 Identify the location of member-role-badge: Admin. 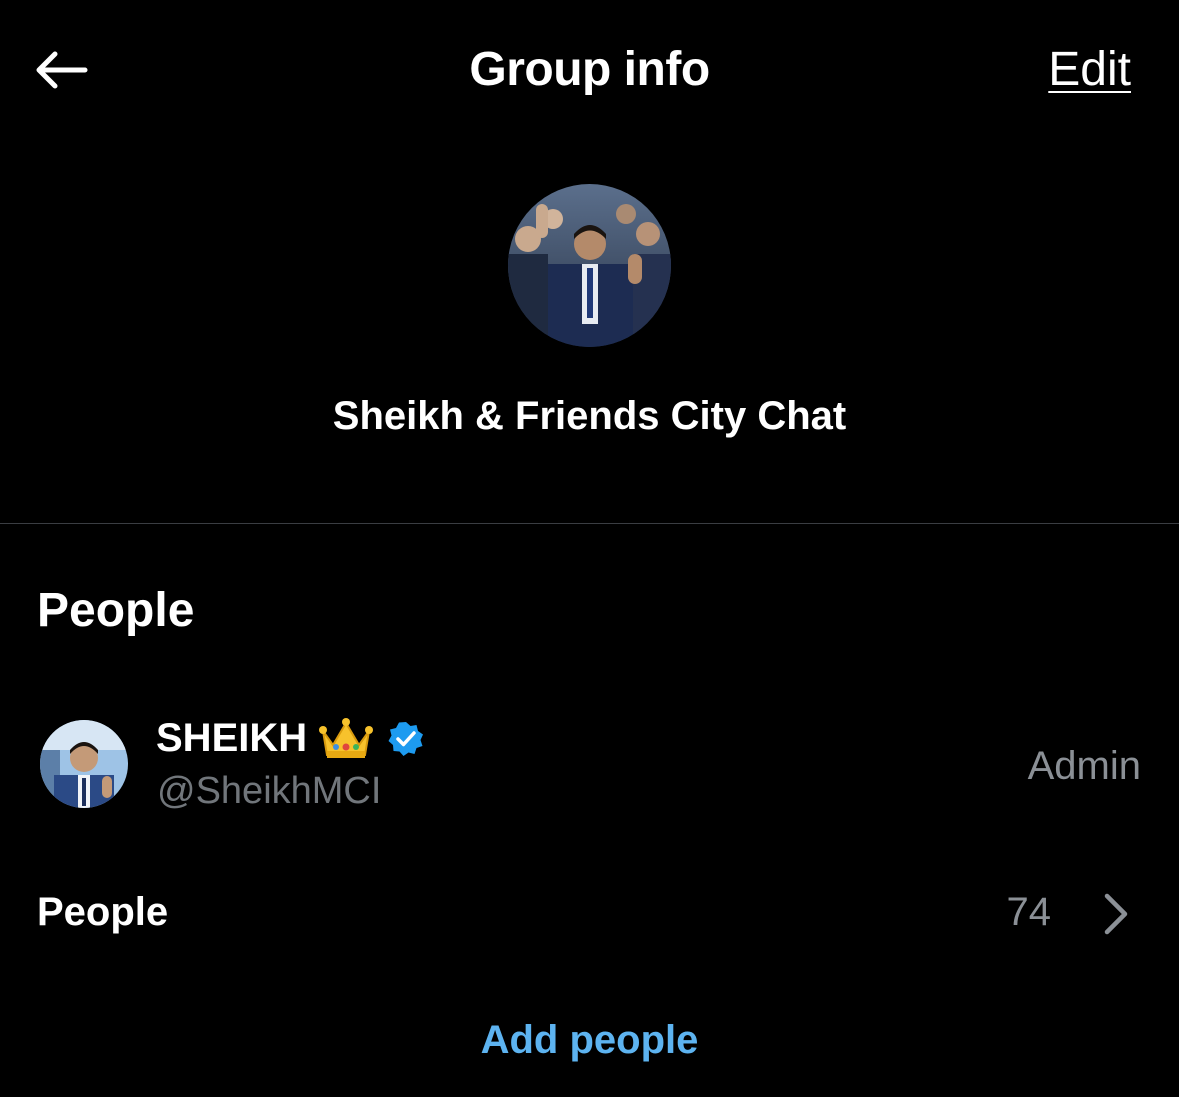
(1084, 766).